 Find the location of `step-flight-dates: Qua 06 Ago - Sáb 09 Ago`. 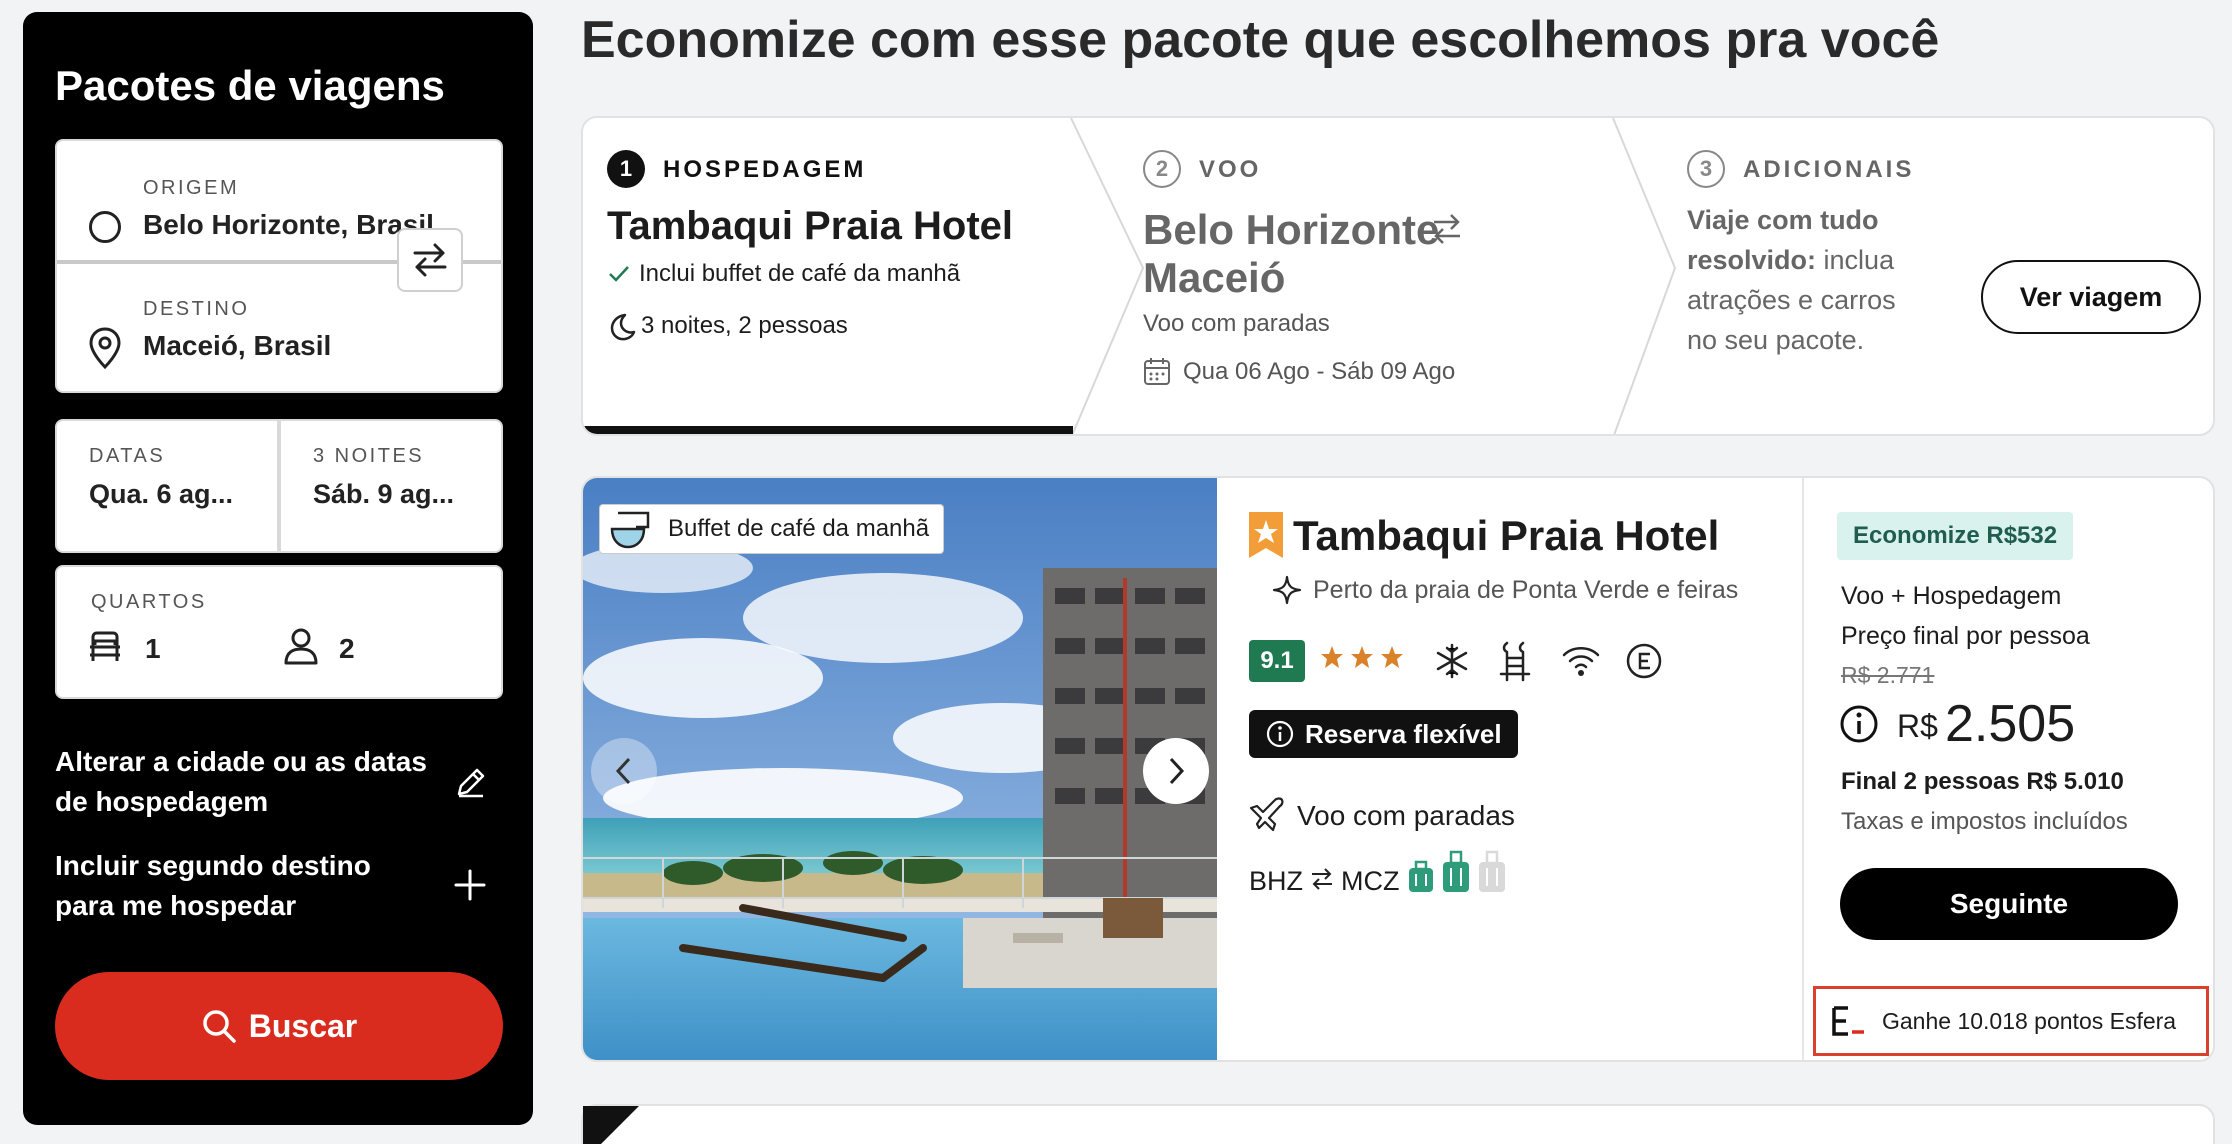

step-flight-dates: Qua 06 Ago - Sáb 09 Ago is located at coordinates (1319, 371).